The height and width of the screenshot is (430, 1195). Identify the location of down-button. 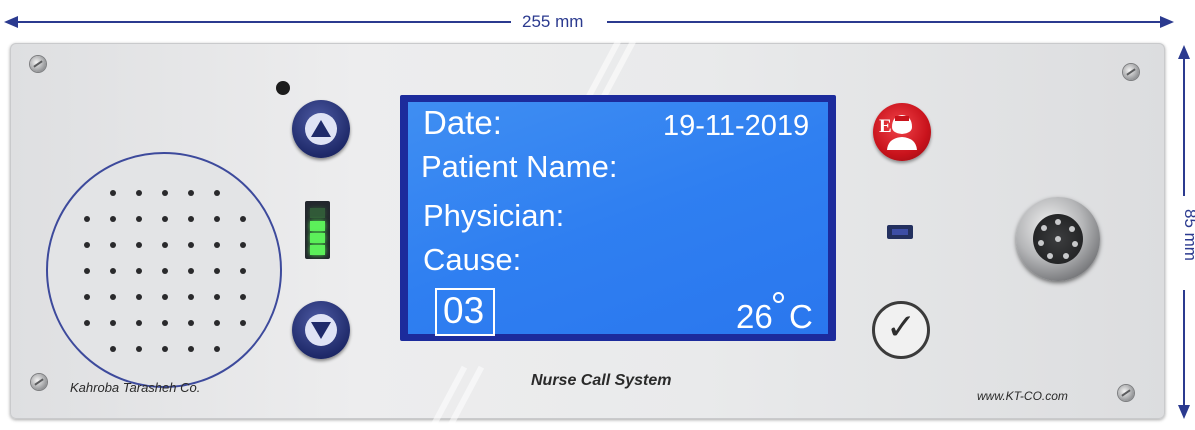
(321, 330).